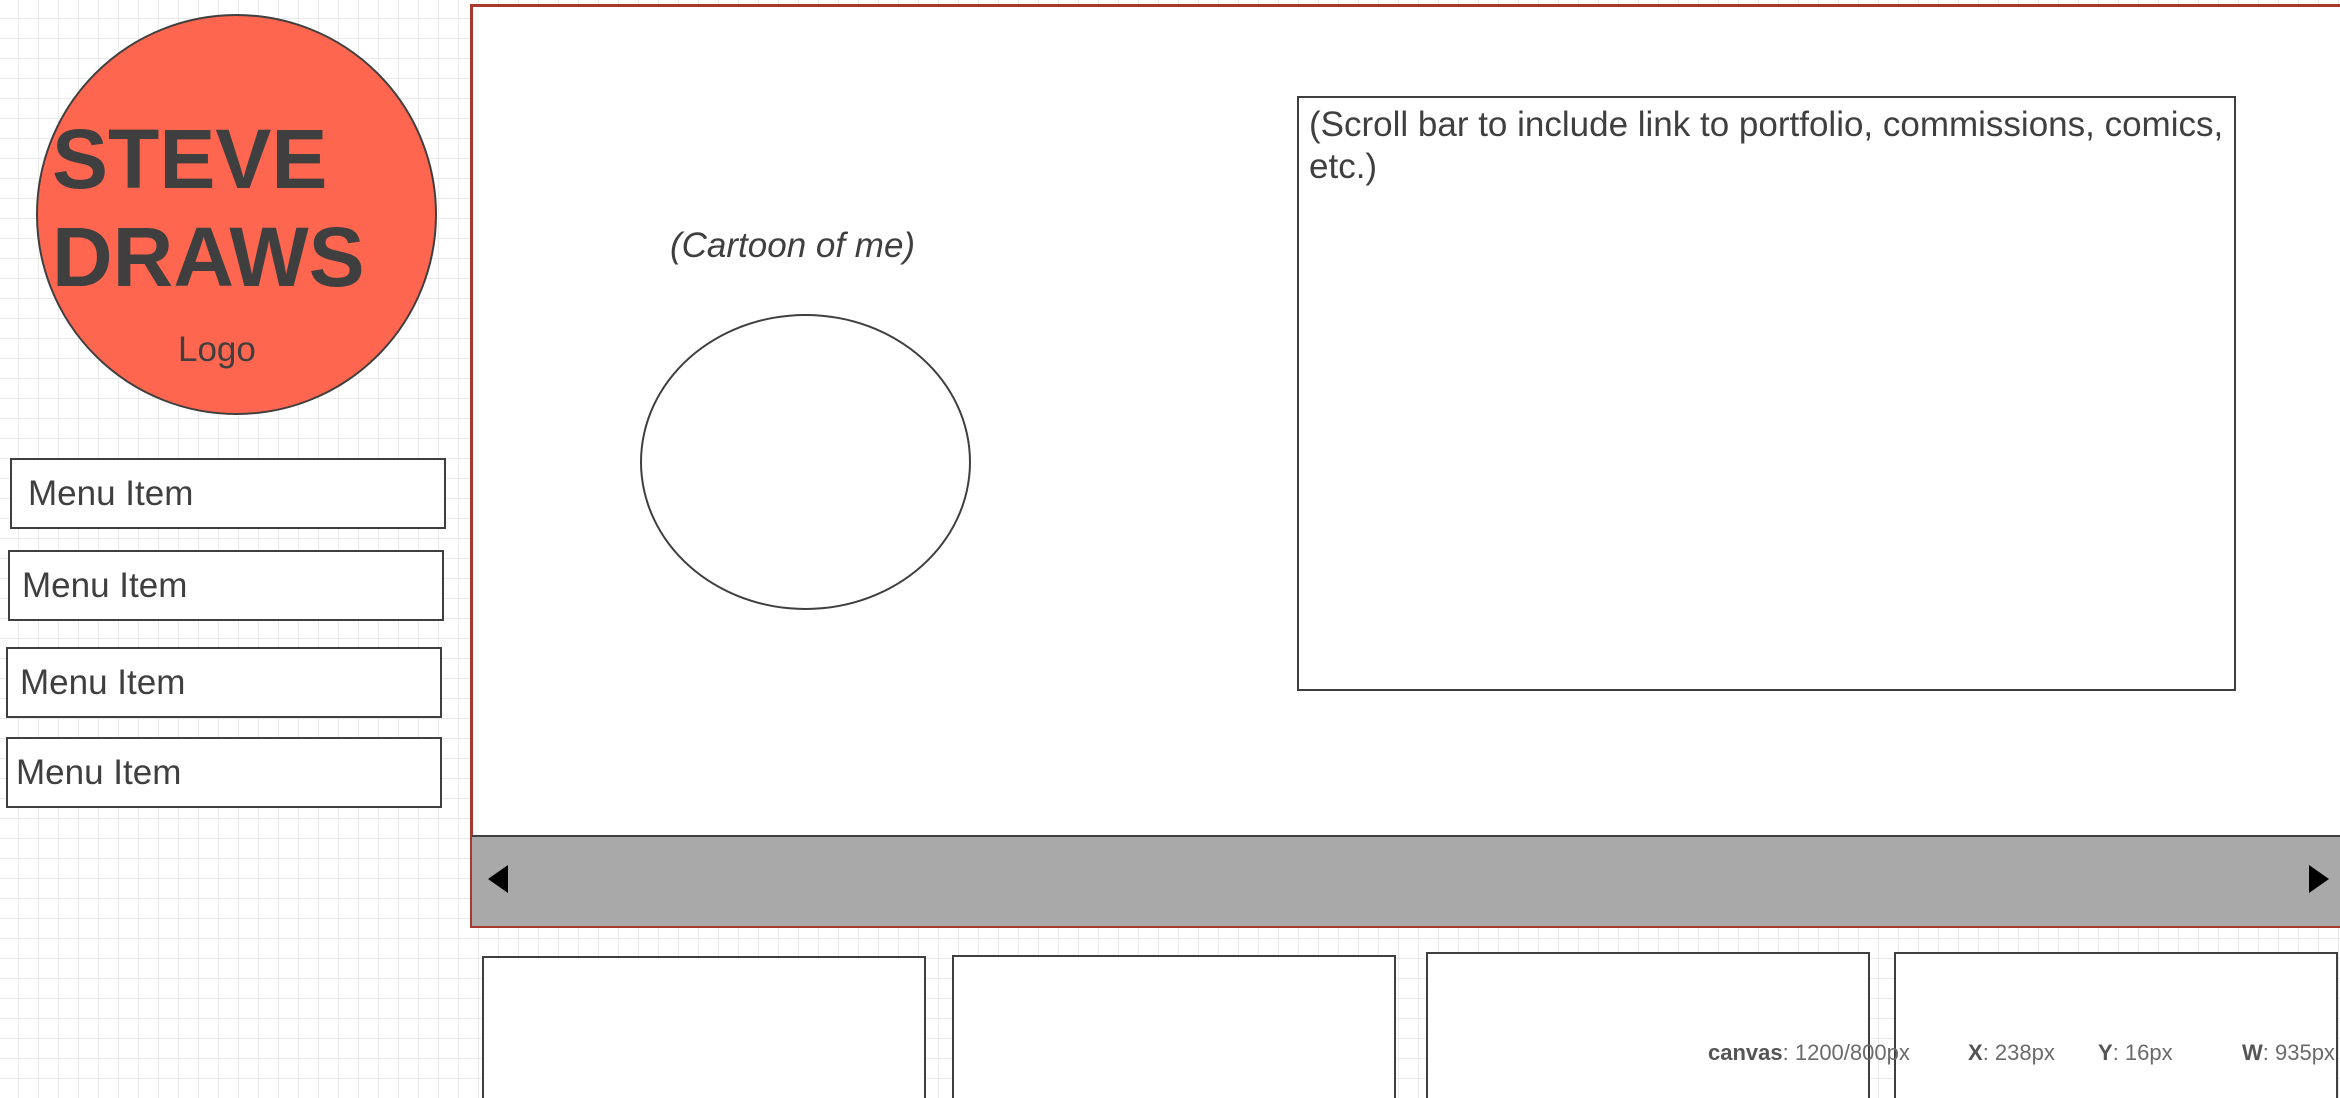  What do you see at coordinates (805, 462) in the screenshot?
I see `cartoon-placeholder-circle` at bounding box center [805, 462].